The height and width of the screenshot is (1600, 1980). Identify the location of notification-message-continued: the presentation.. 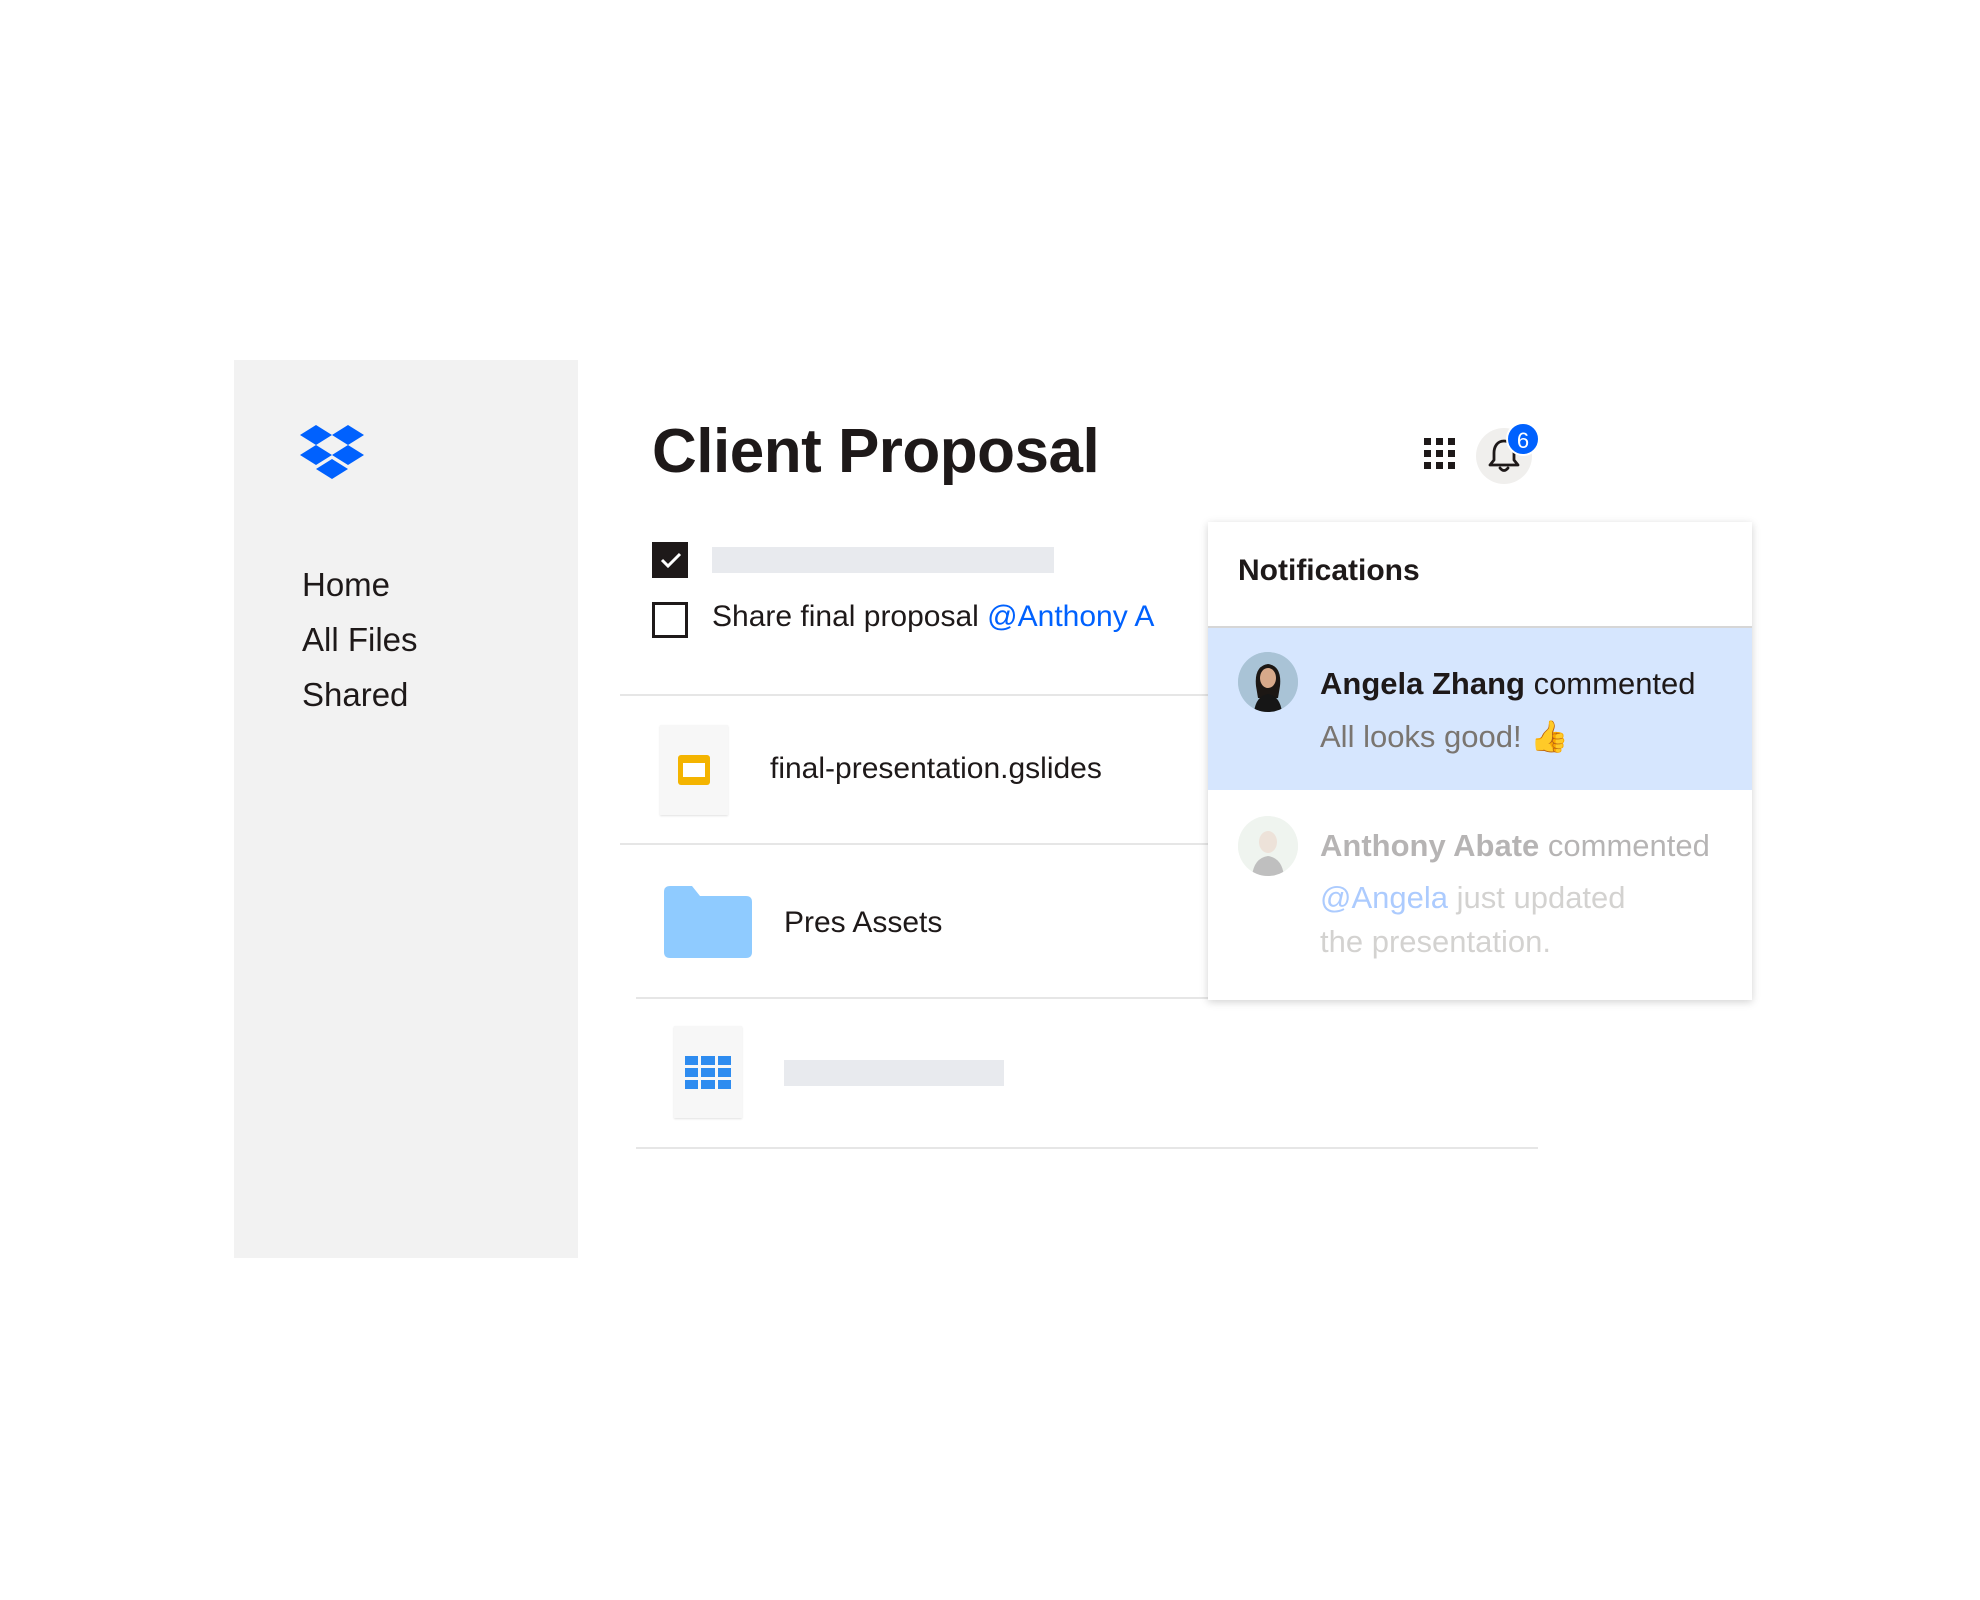
(1435, 941).